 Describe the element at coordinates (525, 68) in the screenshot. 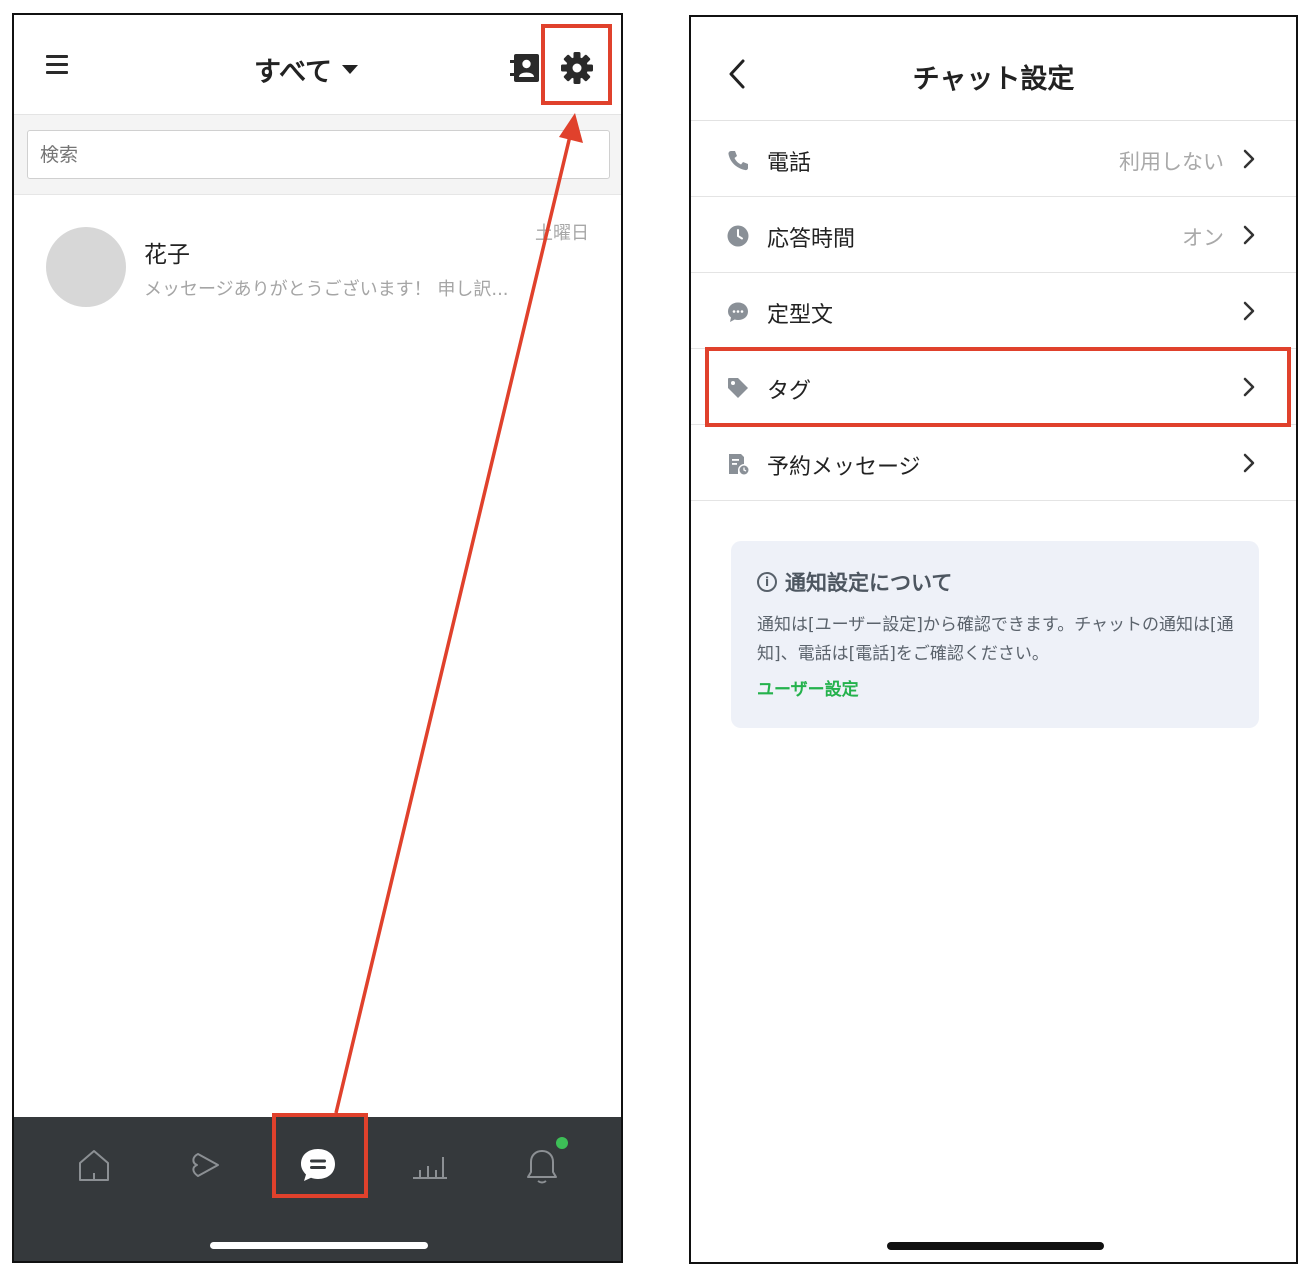

I see `contacts-icon` at that location.